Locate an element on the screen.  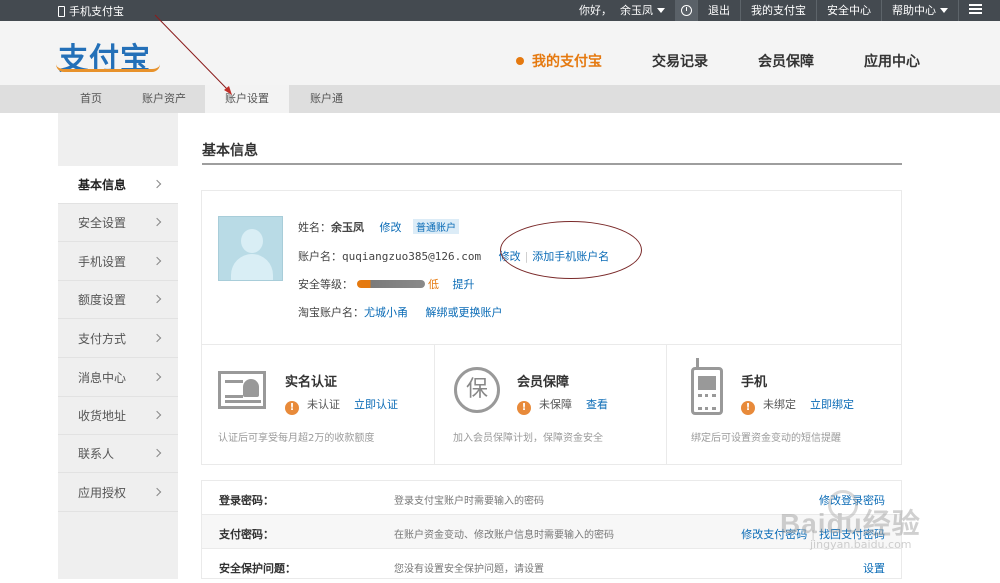
card-desc: 绑定后可设置资金变动的短信提醒 is located at coordinates (766, 438).